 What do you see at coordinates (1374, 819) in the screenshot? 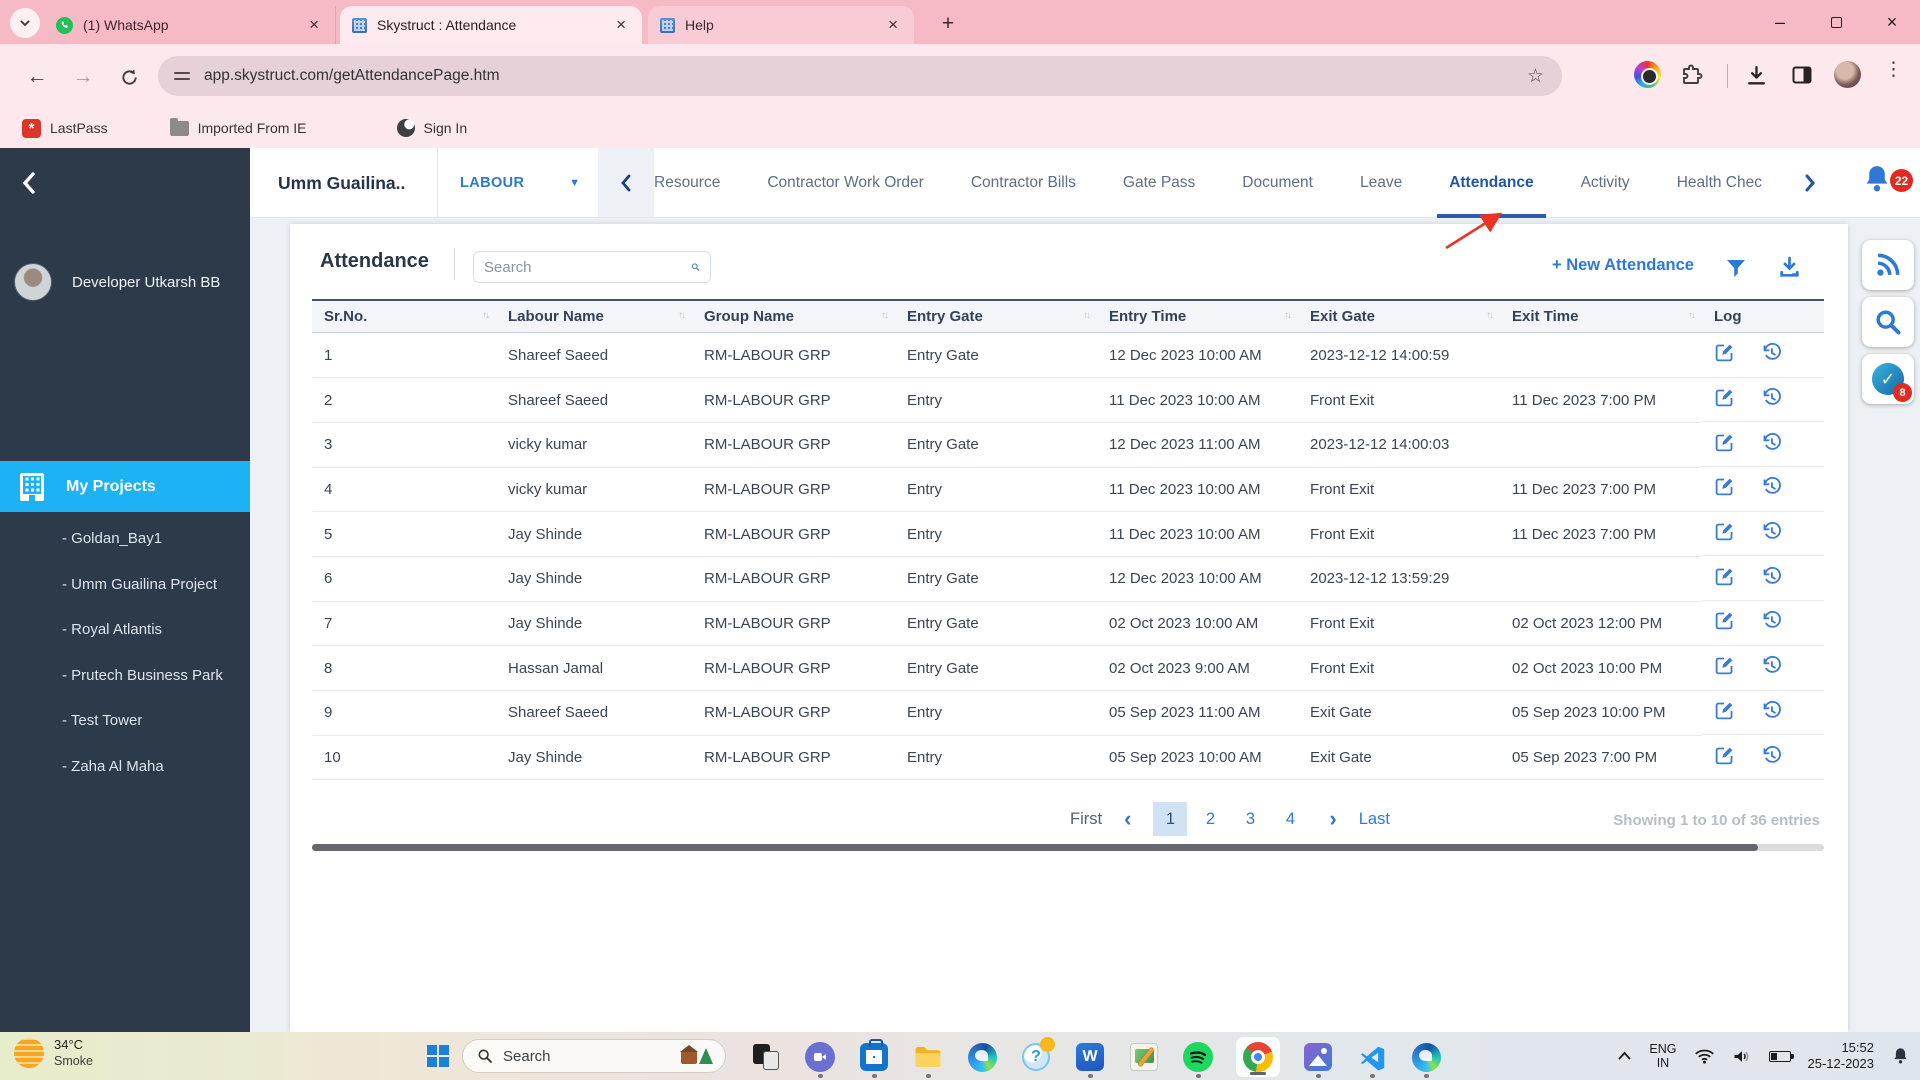
I see `pagination-last: Last` at bounding box center [1374, 819].